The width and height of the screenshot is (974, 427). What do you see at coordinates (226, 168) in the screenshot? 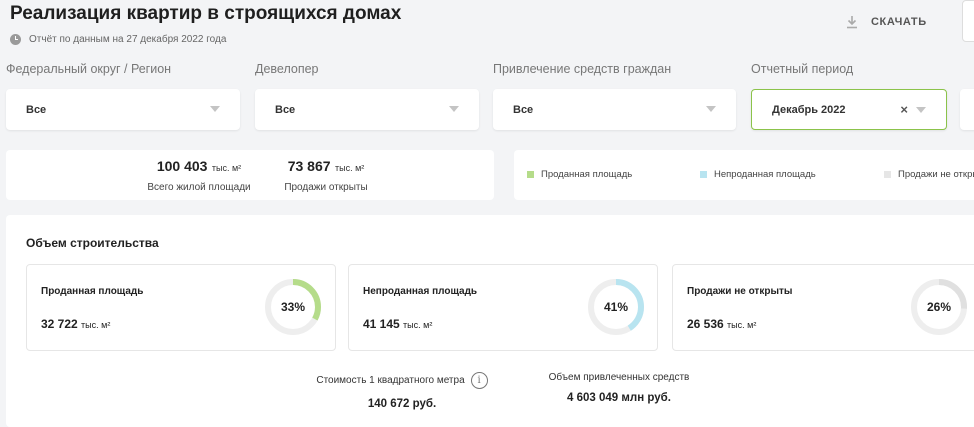
I see `total-area-unit: тыс. м²` at bounding box center [226, 168].